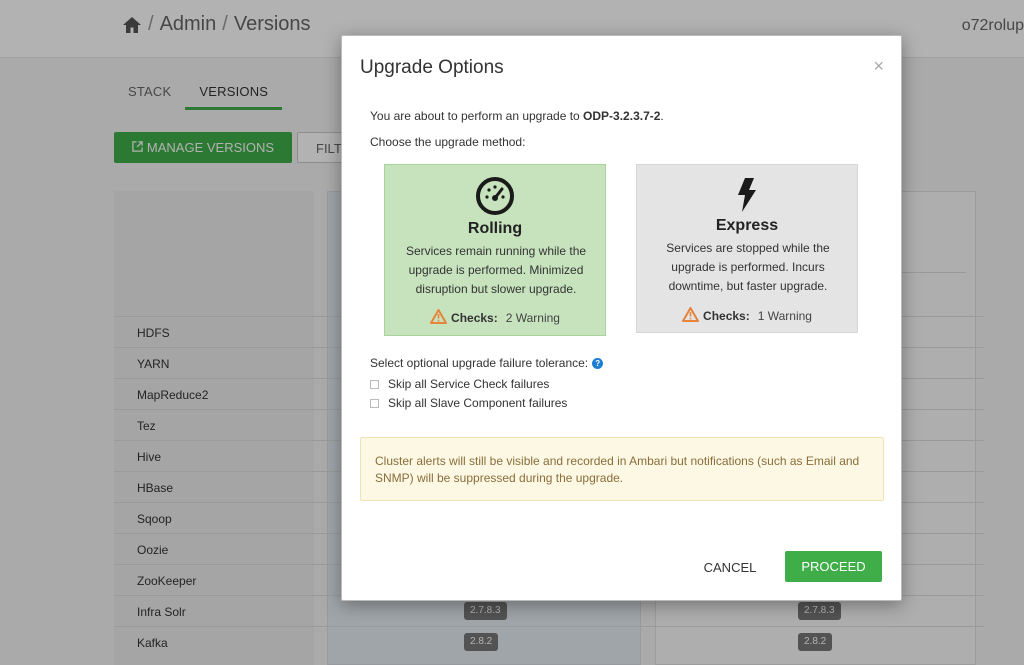 The height and width of the screenshot is (665, 1024). I want to click on dialog-title: Upgrade Options, so click(432, 67).